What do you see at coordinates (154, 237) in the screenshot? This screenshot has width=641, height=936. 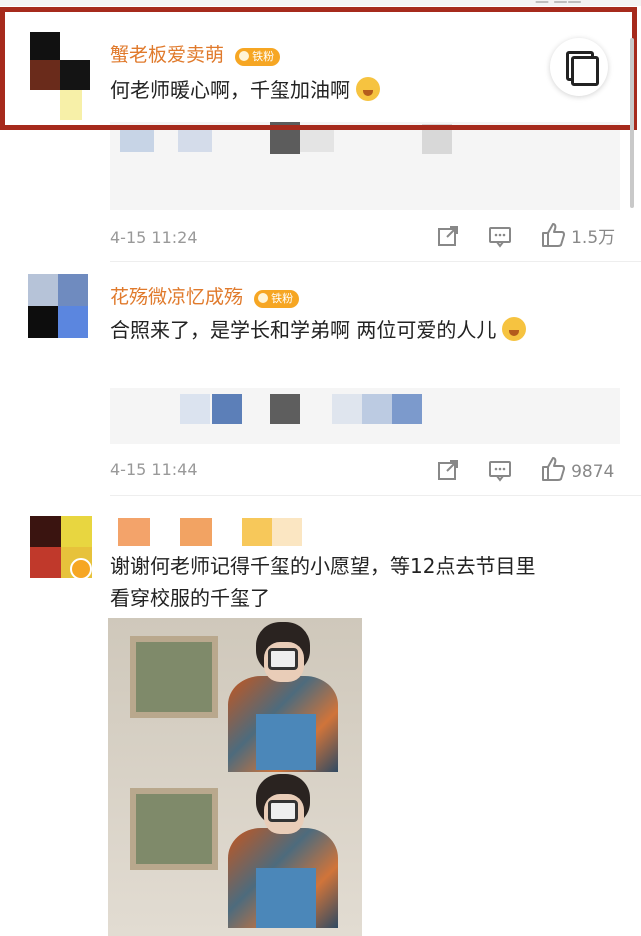 I see `timestamp: 4-15 11:24` at bounding box center [154, 237].